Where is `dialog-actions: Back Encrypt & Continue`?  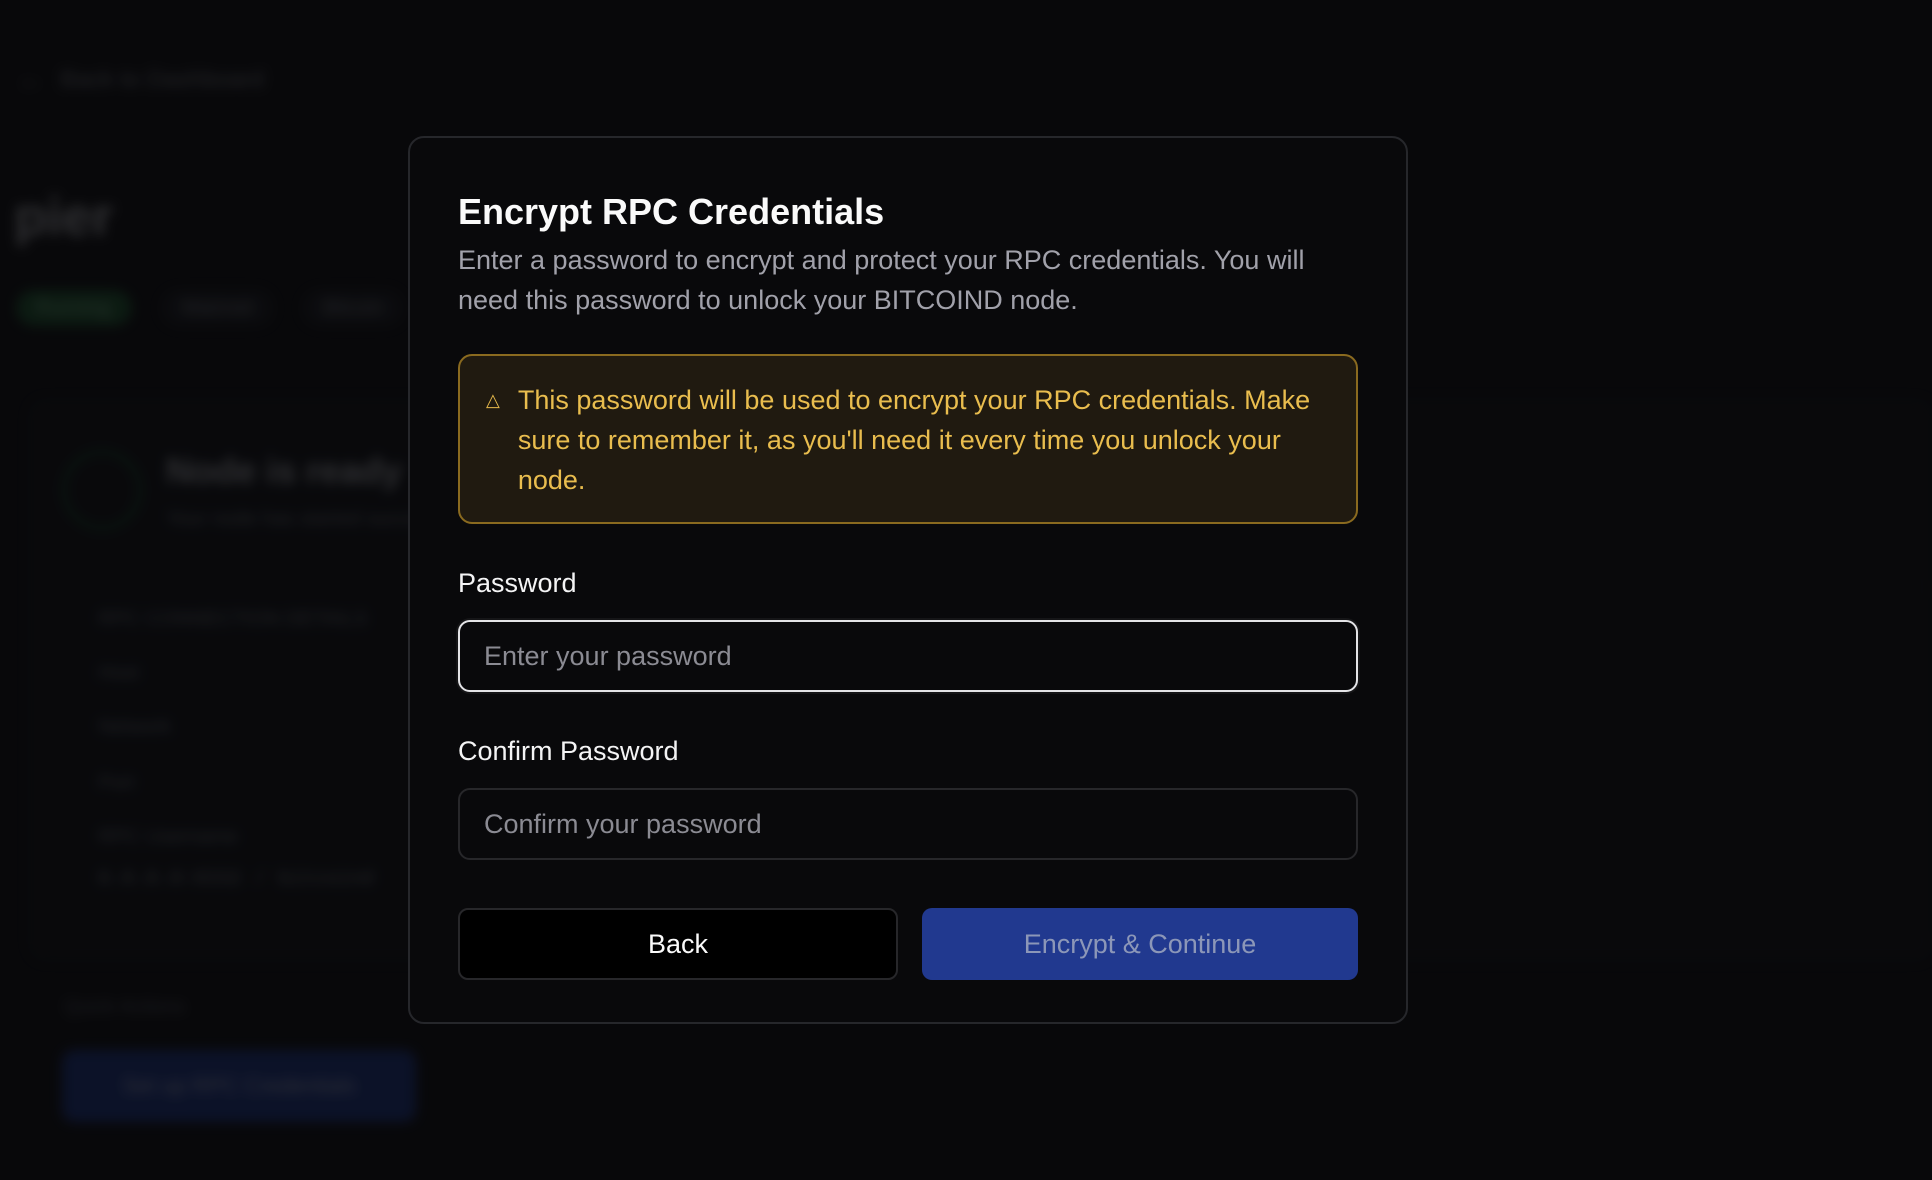 dialog-actions: Back Encrypt & Continue is located at coordinates (908, 944).